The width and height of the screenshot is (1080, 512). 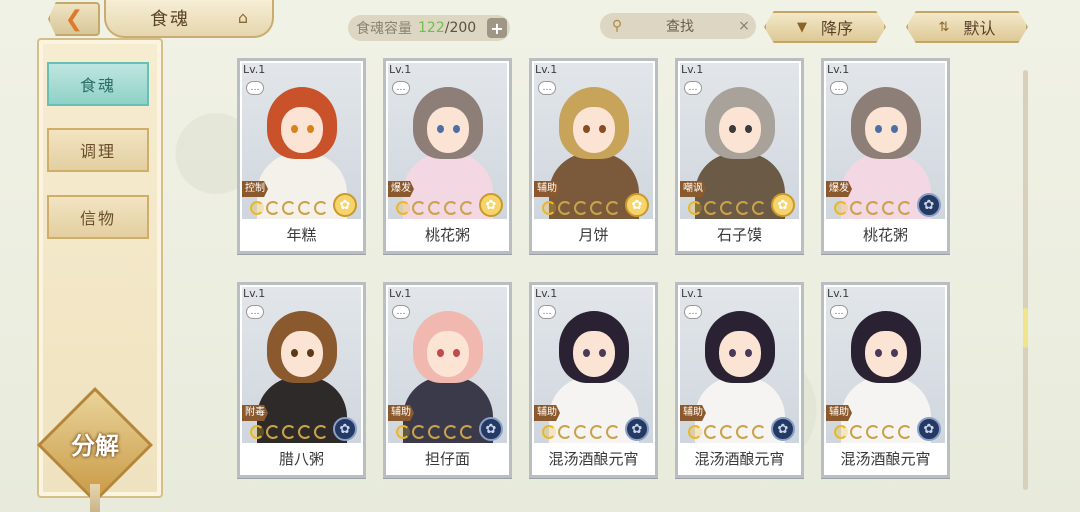 What do you see at coordinates (98, 217) in the screenshot?
I see `sidebar-item-tokens: 信物` at bounding box center [98, 217].